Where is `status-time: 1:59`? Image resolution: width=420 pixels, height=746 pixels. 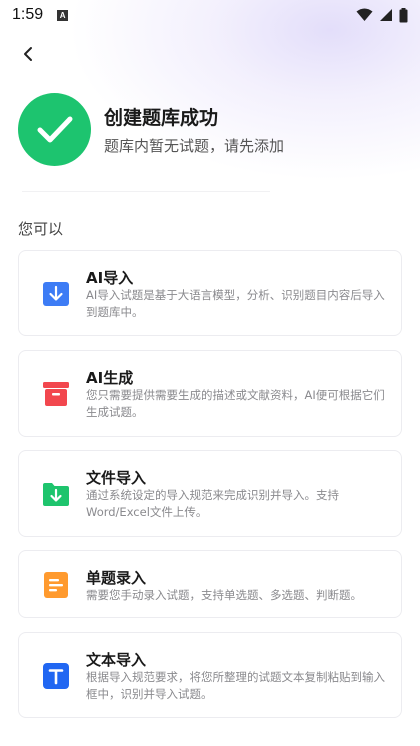
status-time: 1:59 is located at coordinates (28, 14).